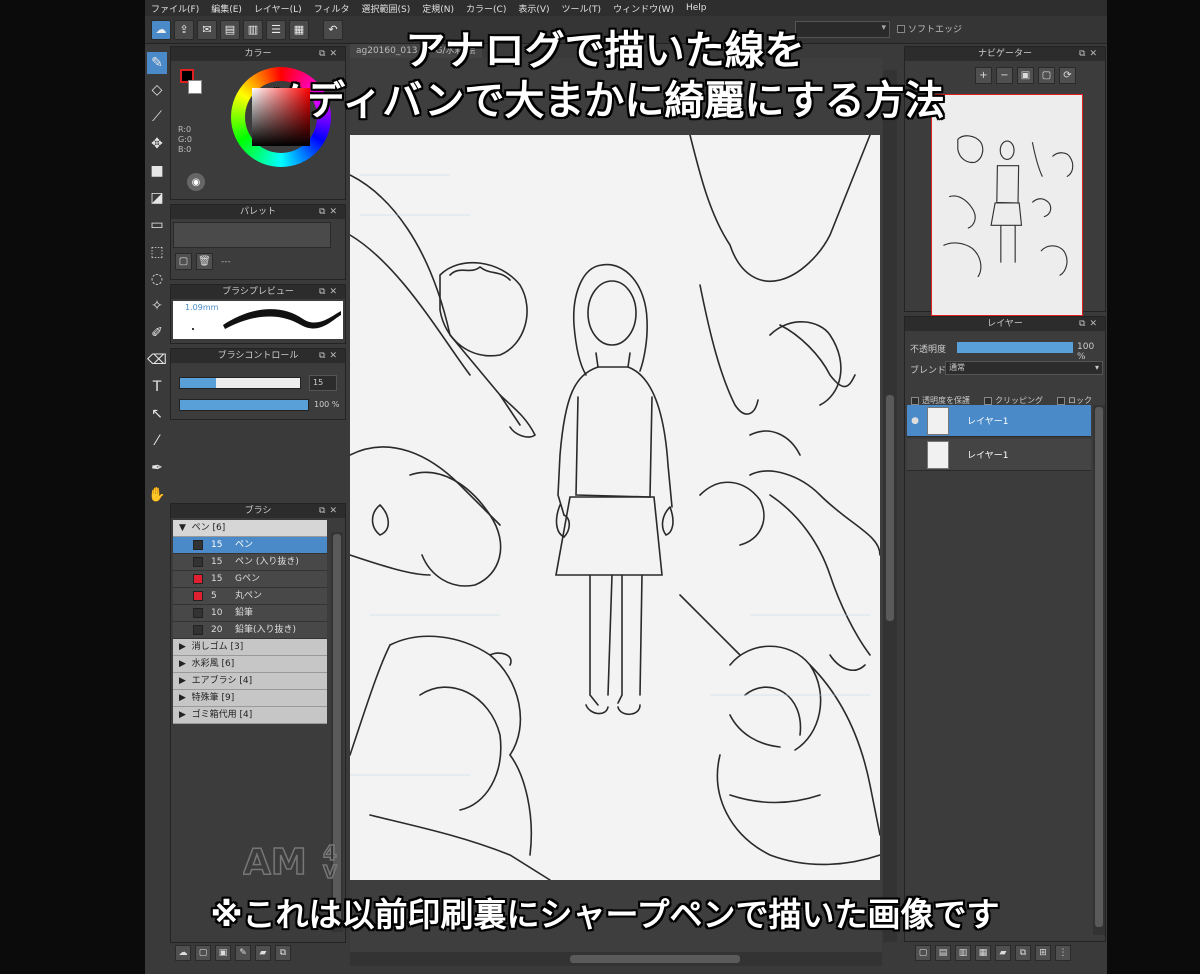  I want to click on add-brush-icon: ▢, so click(203, 953).